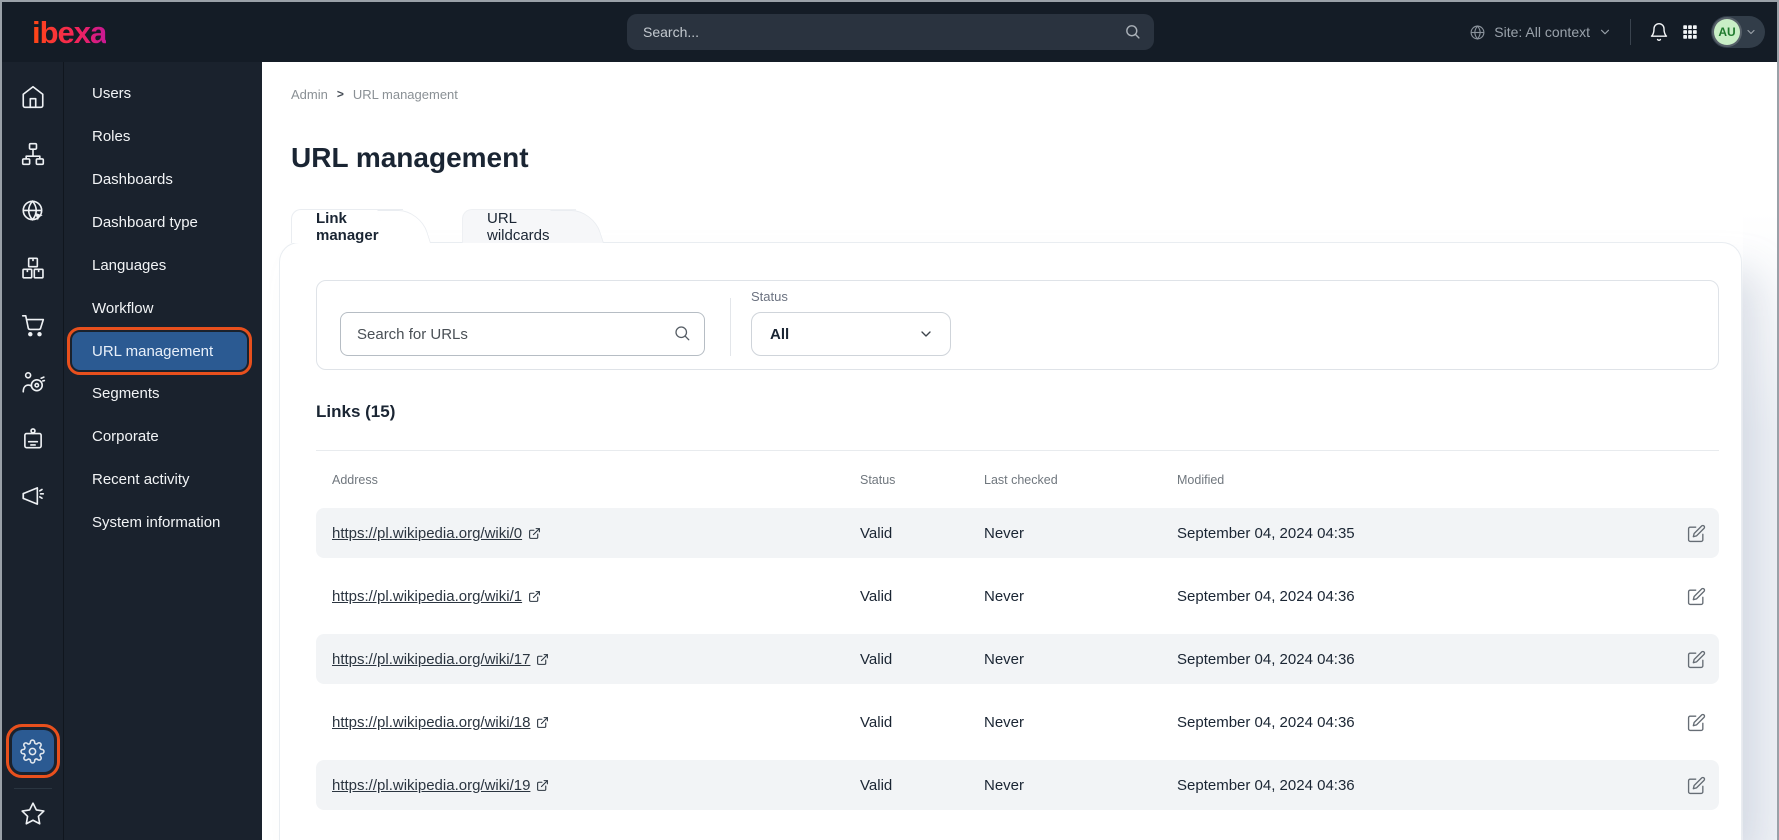  Describe the element at coordinates (163, 265) in the screenshot. I see `sidebar-item-languages: Languages` at that location.